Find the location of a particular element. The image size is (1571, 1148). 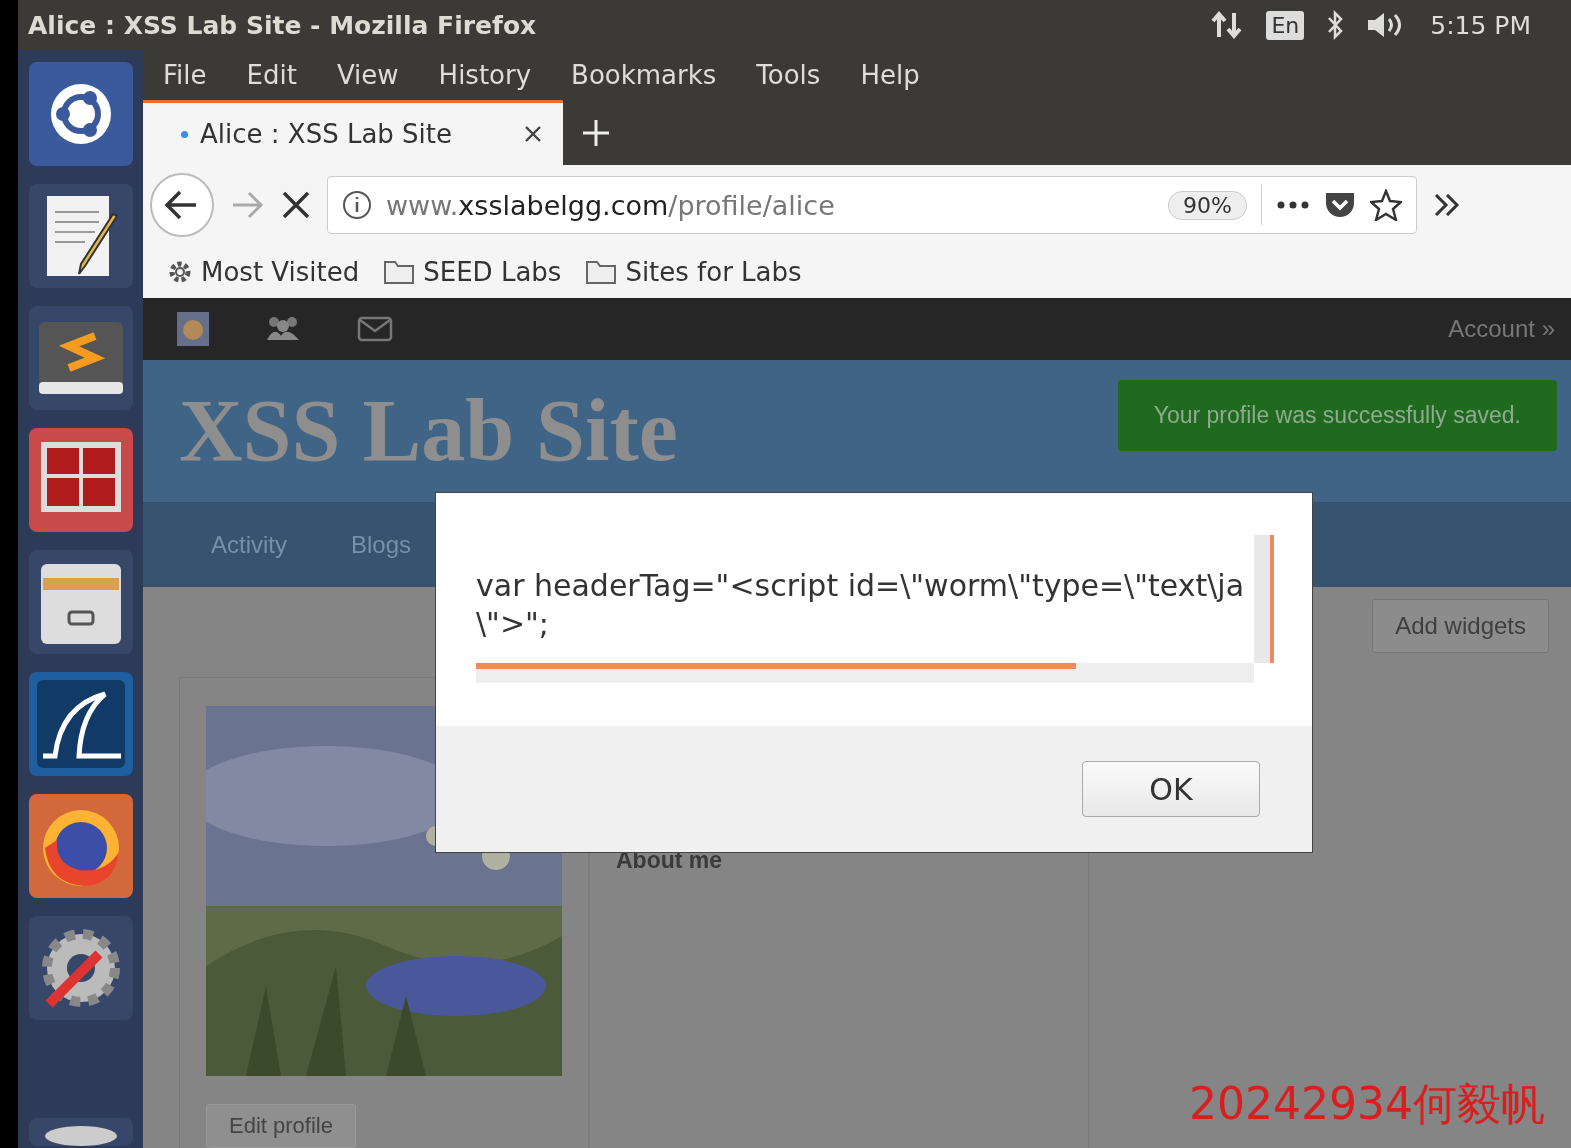

firefox-icon is located at coordinates (80, 846).